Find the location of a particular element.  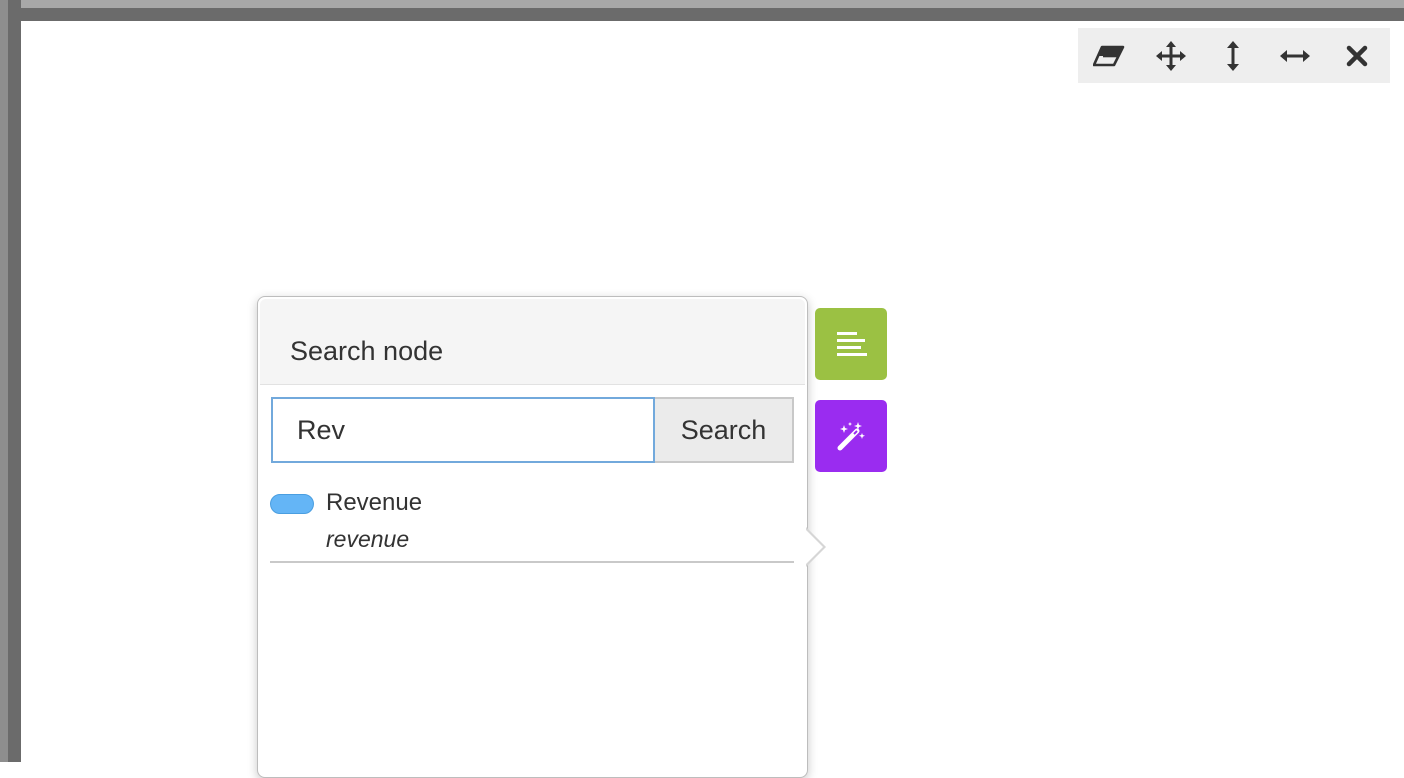

move-icon is located at coordinates (1171, 55).